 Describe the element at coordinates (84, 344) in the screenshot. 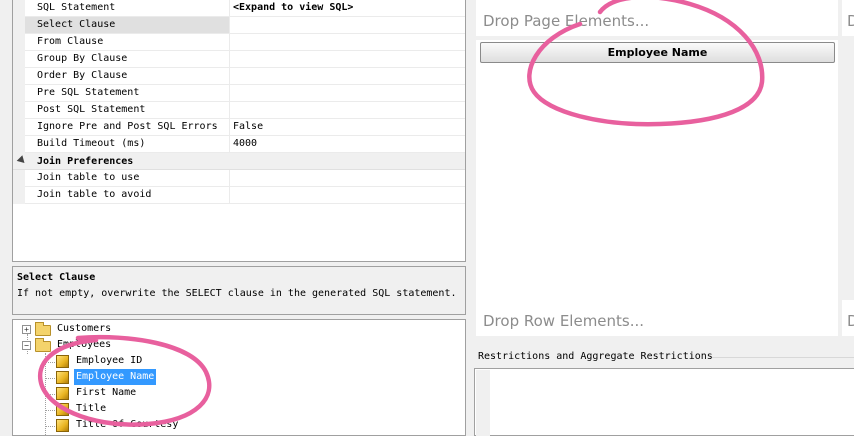

I see `tree-label: Employees` at that location.